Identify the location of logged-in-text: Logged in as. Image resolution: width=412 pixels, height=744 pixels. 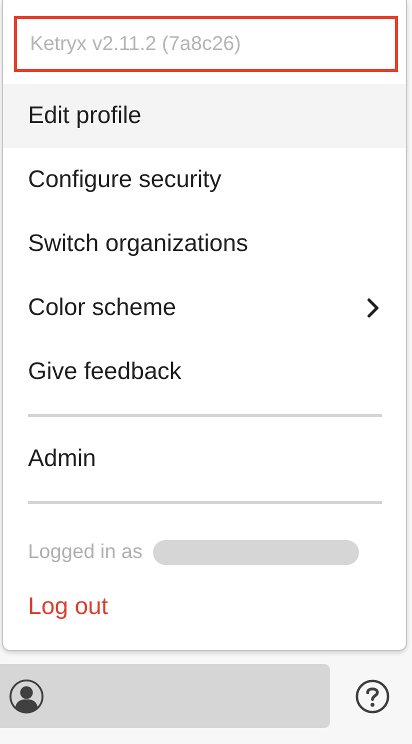
(85, 552).